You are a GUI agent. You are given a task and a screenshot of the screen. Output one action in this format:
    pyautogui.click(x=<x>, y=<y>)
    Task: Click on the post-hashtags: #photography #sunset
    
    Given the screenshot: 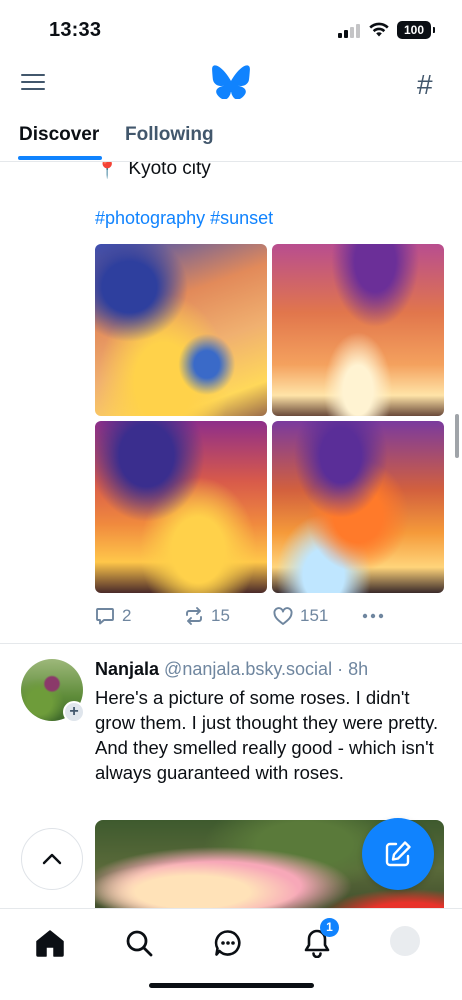 What is the action you would take?
    pyautogui.click(x=184, y=218)
    